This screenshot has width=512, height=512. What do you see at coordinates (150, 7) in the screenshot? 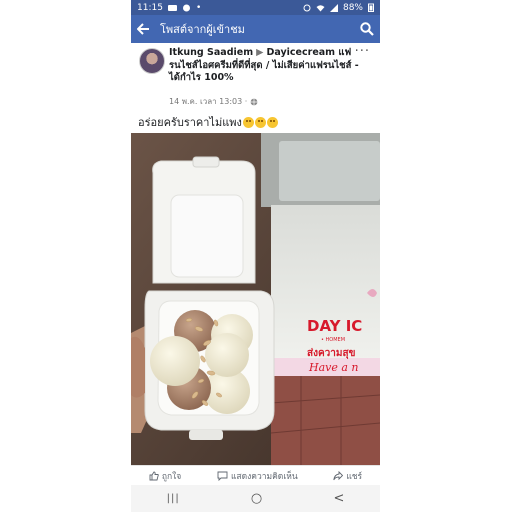
I see `status-time: 11:15` at bounding box center [150, 7].